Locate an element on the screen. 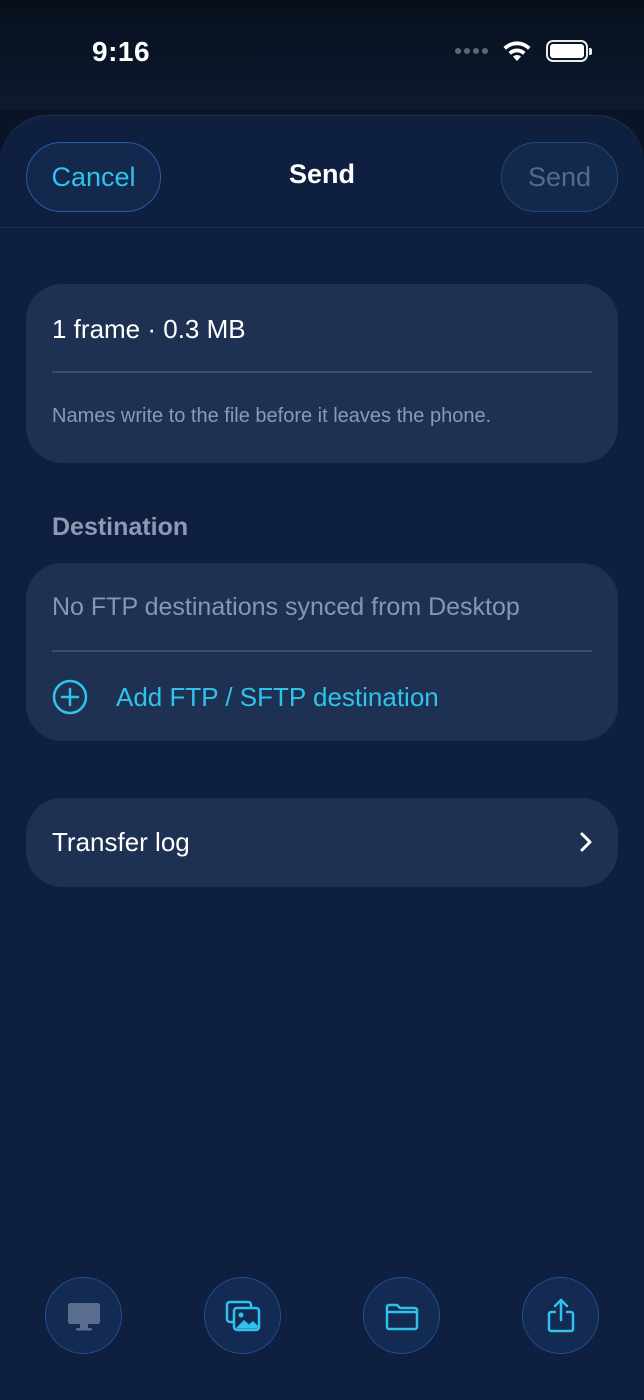  status-icons is located at coordinates (523, 51).